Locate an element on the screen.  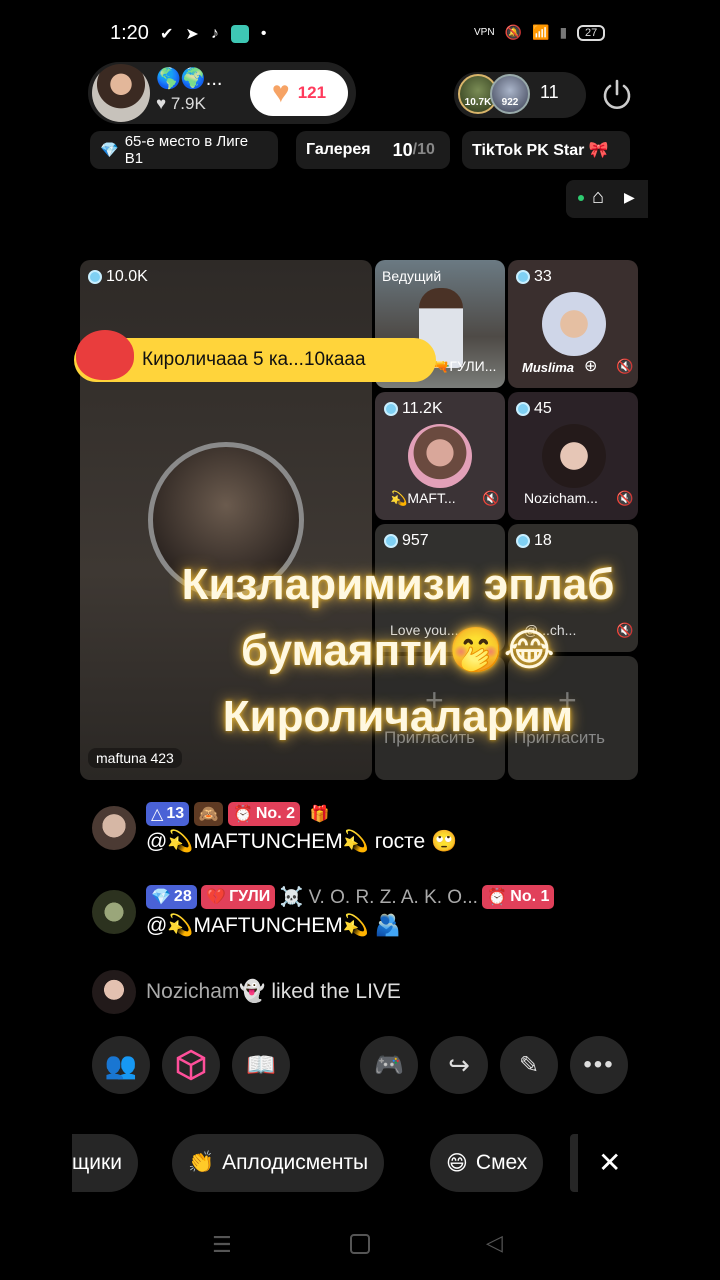
gallery-label: Галерея is located at coordinates (338, 149).